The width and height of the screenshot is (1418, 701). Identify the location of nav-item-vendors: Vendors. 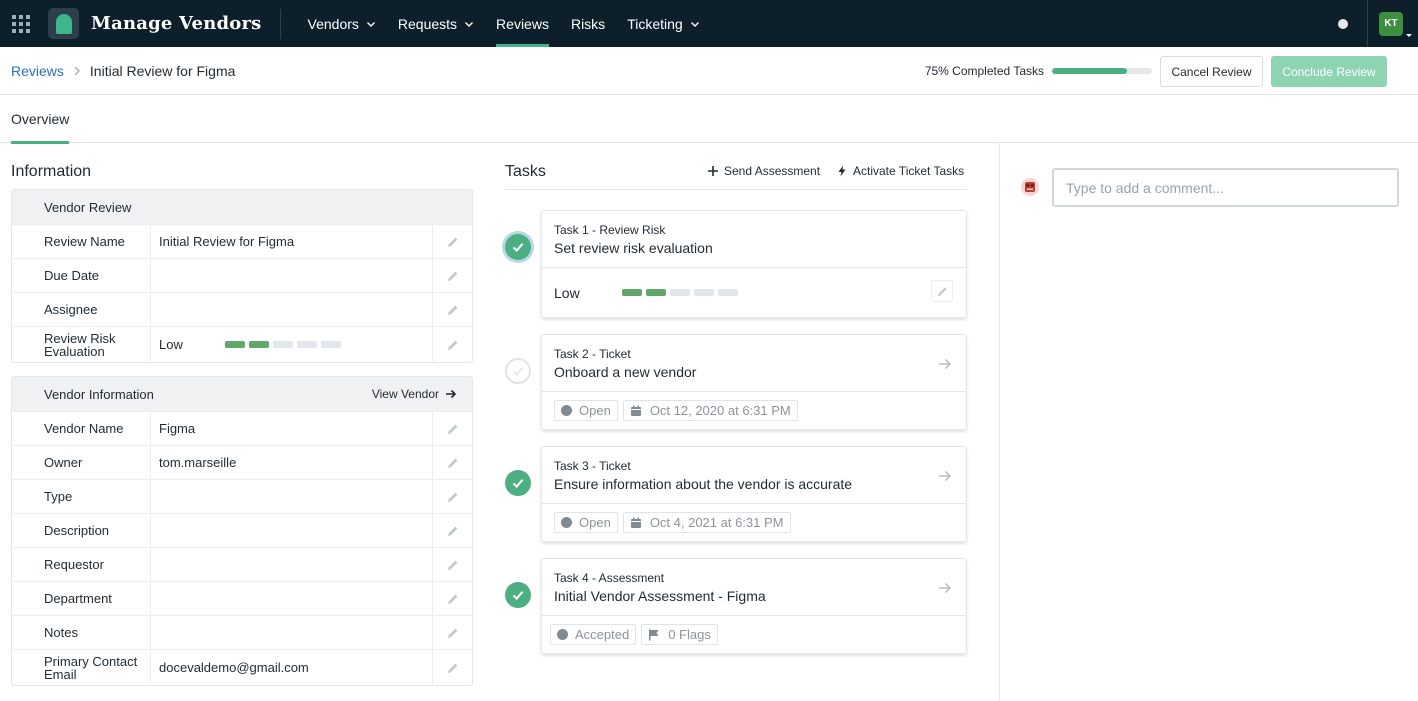
(342, 23).